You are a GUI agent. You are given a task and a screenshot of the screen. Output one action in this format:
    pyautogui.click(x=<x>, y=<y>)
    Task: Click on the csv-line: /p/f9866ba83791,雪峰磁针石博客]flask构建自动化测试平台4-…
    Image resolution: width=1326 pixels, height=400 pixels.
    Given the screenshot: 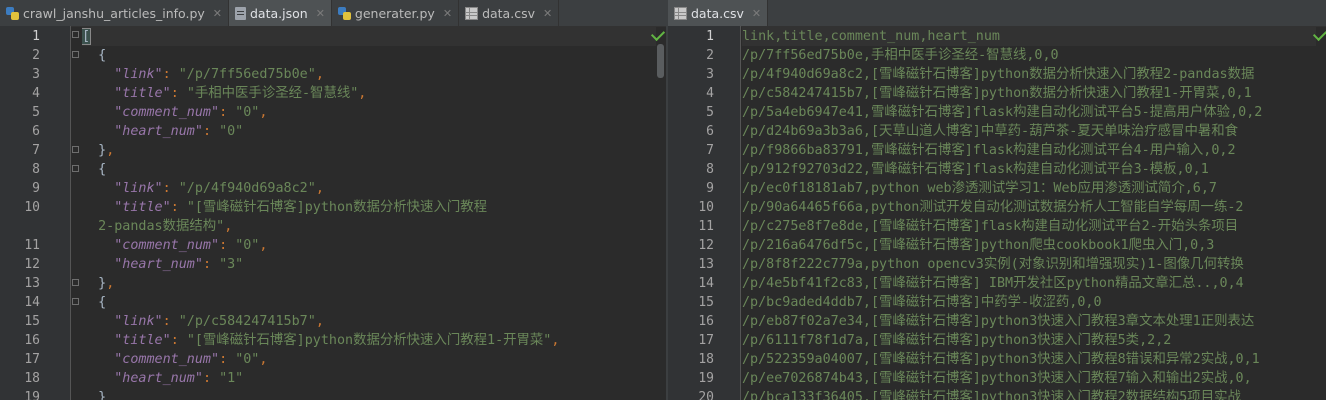 What is the action you would take?
    pyautogui.click(x=989, y=150)
    